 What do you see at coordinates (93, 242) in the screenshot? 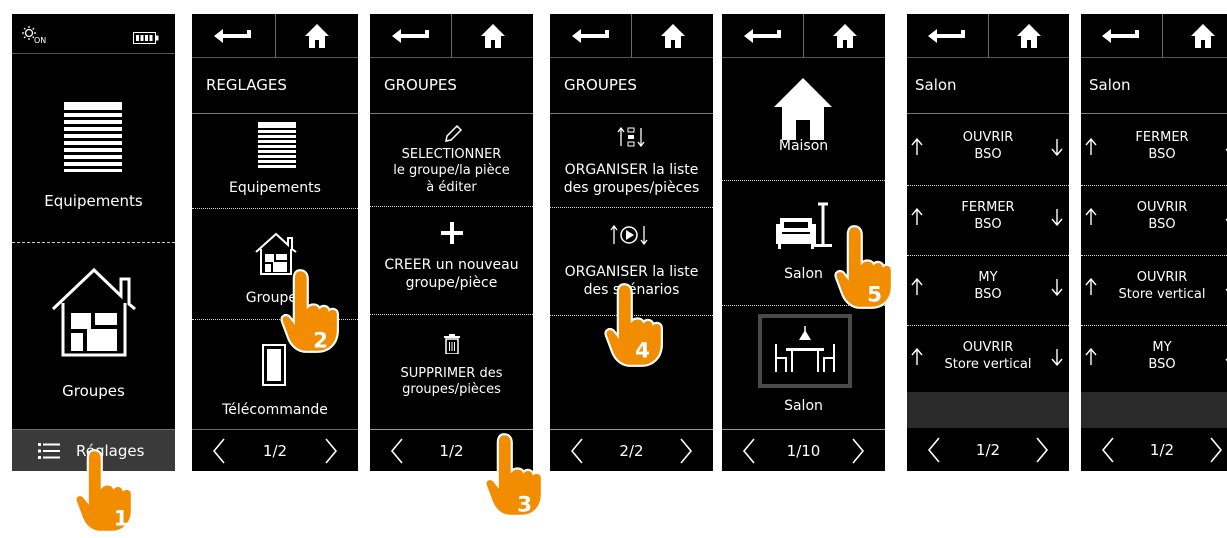
I see `screen-home: ON Equipements Groupes Réglages` at bounding box center [93, 242].